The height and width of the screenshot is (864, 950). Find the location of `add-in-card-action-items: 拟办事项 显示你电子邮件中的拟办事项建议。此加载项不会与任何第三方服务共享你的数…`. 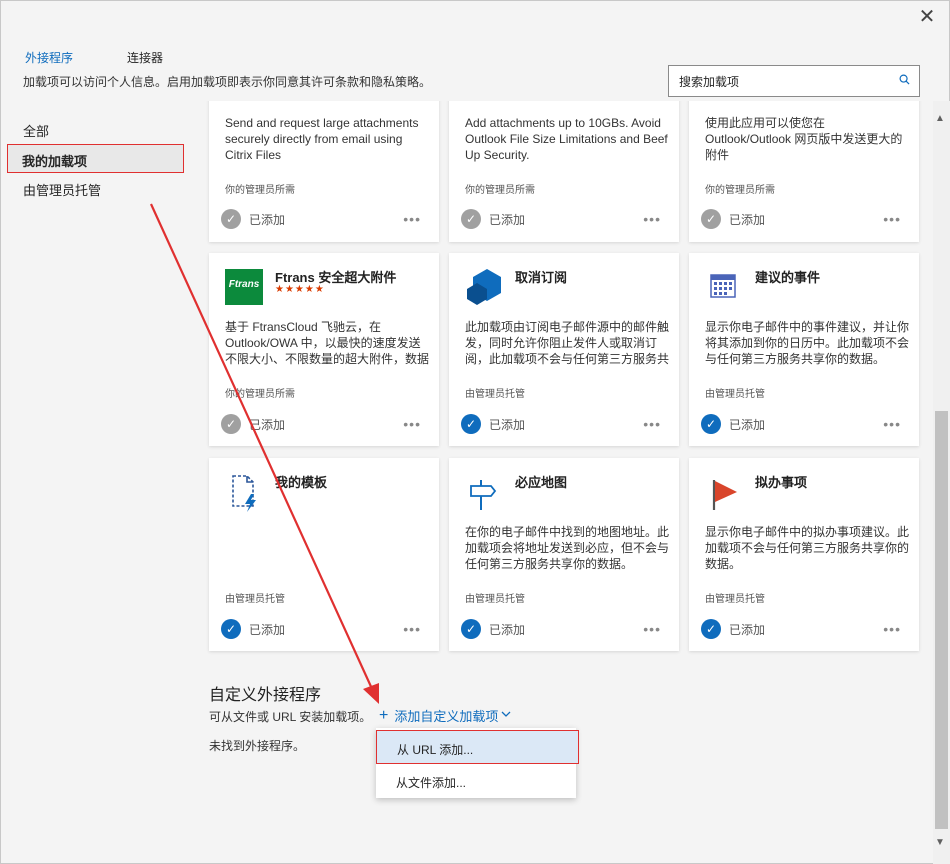

add-in-card-action-items: 拟办事项 显示你电子邮件中的拟办事项建议。此加载项不会与任何第三方服务共享你的数… is located at coordinates (804, 554).